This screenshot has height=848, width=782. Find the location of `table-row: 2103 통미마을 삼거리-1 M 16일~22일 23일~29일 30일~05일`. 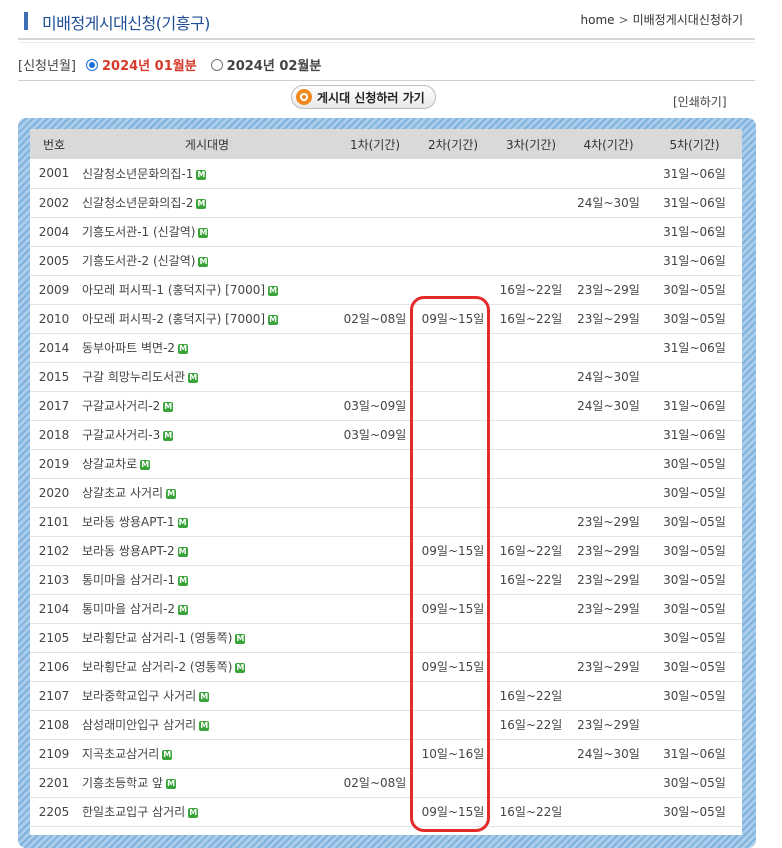

table-row: 2103 통미마을 삼거리-1 M 16일~22일 23일~29일 30일~05일 is located at coordinates (386, 579).